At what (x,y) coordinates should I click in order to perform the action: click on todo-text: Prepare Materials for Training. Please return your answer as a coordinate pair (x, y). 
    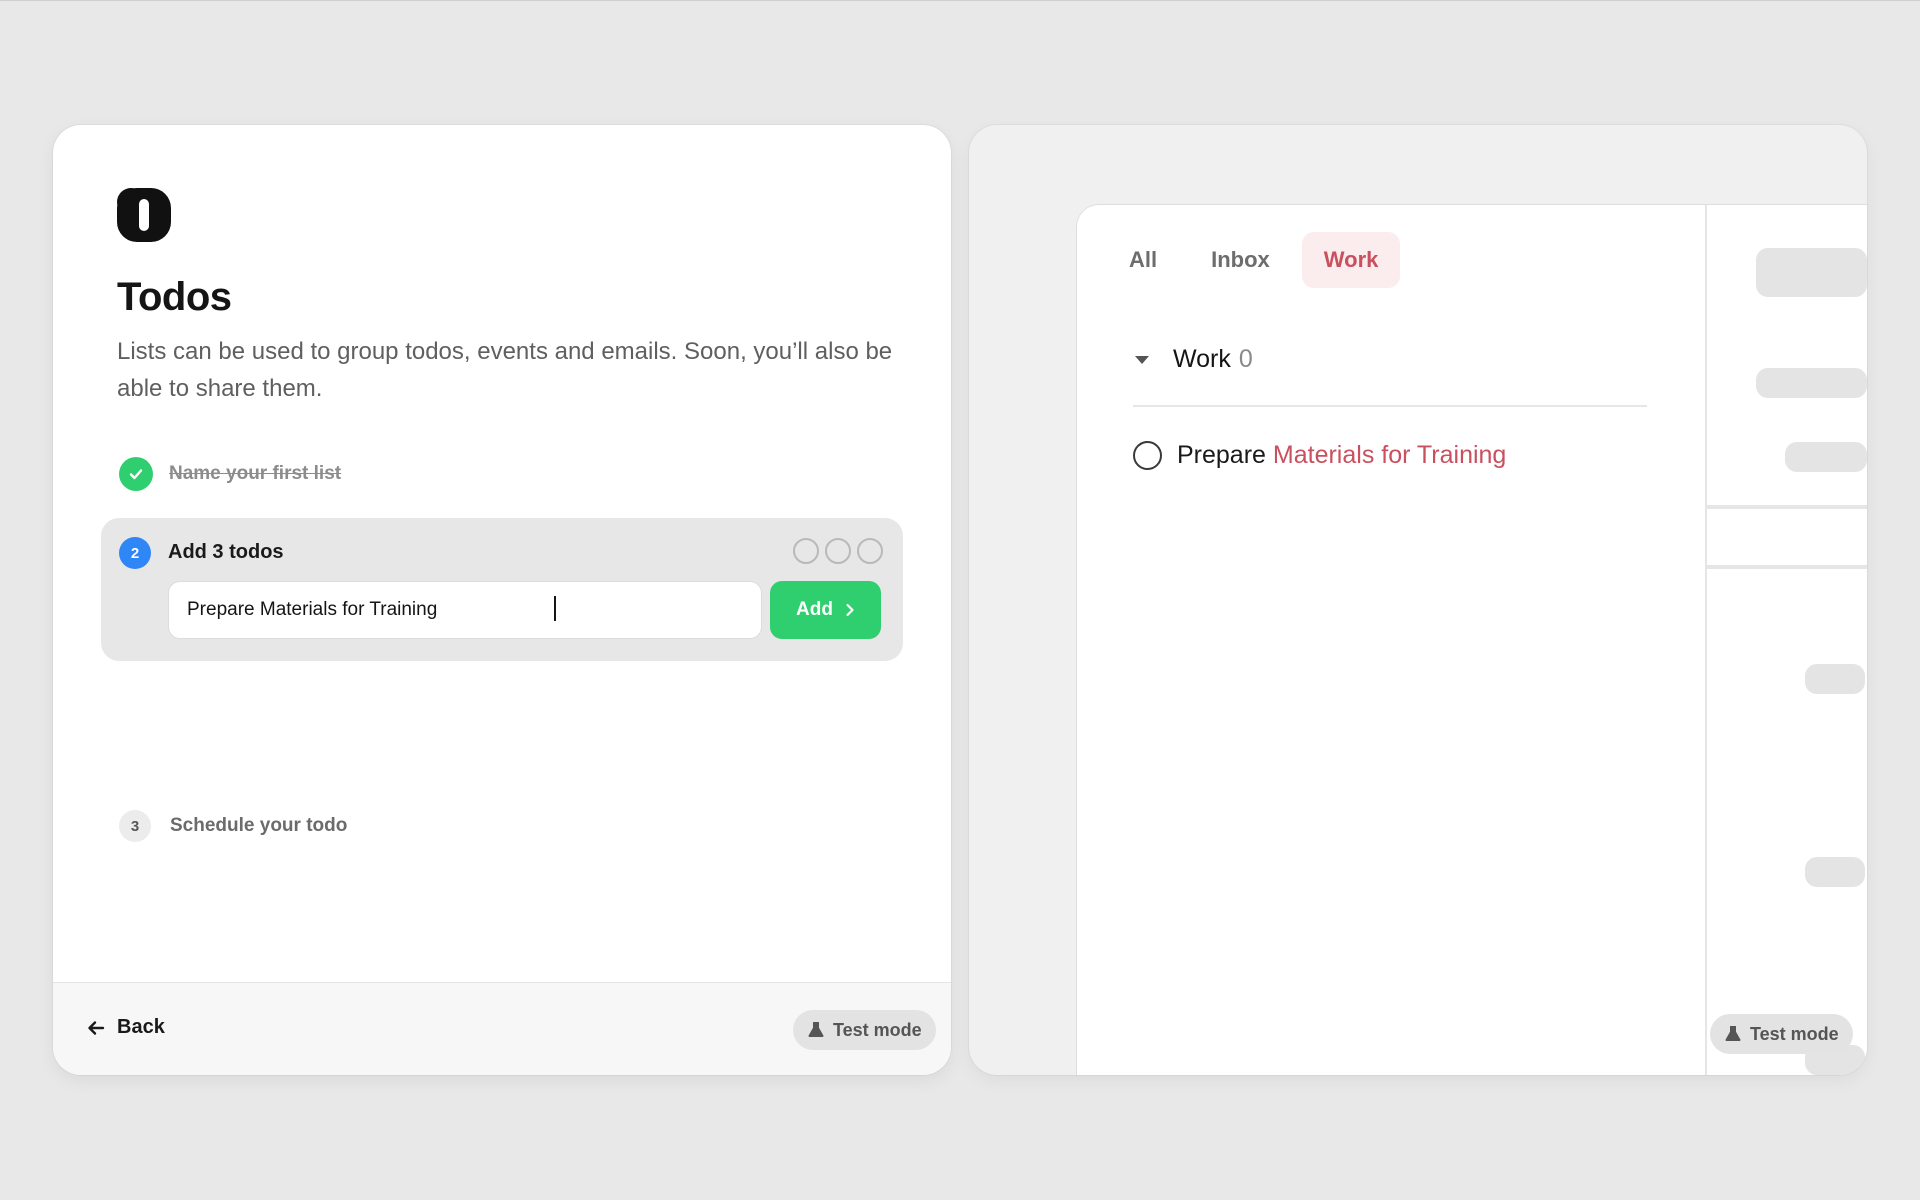
    Looking at the image, I should click on (1341, 455).